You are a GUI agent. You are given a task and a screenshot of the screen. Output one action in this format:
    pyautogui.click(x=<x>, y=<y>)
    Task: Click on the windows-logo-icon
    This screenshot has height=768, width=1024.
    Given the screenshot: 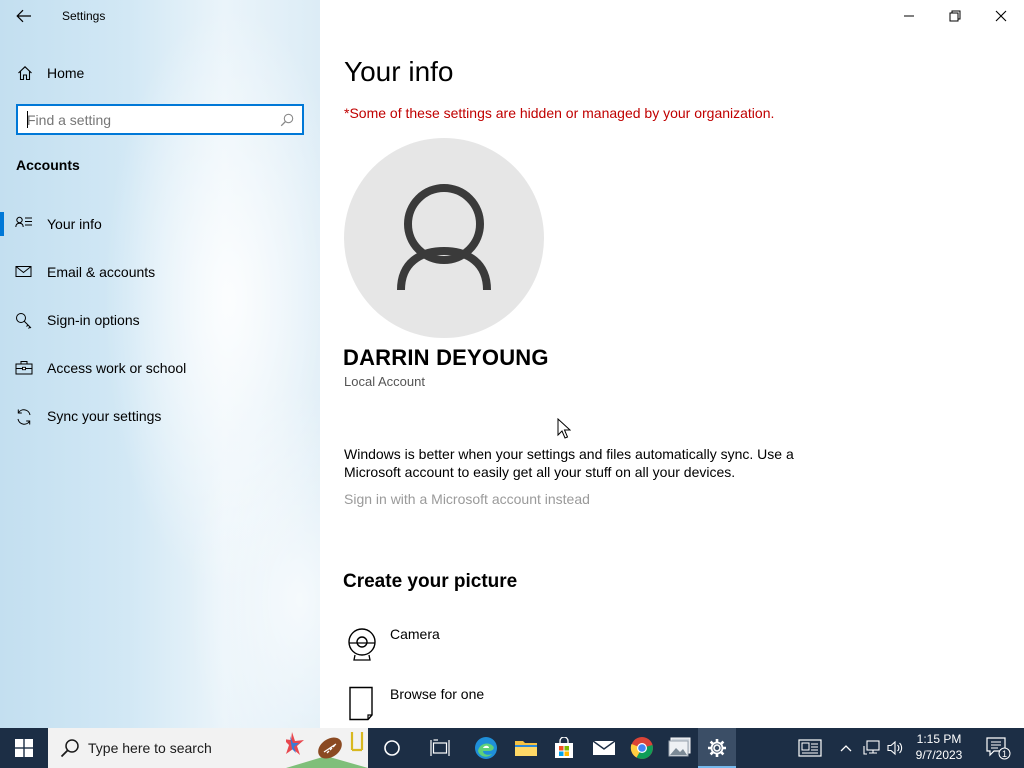 What is the action you would take?
    pyautogui.click(x=24, y=748)
    